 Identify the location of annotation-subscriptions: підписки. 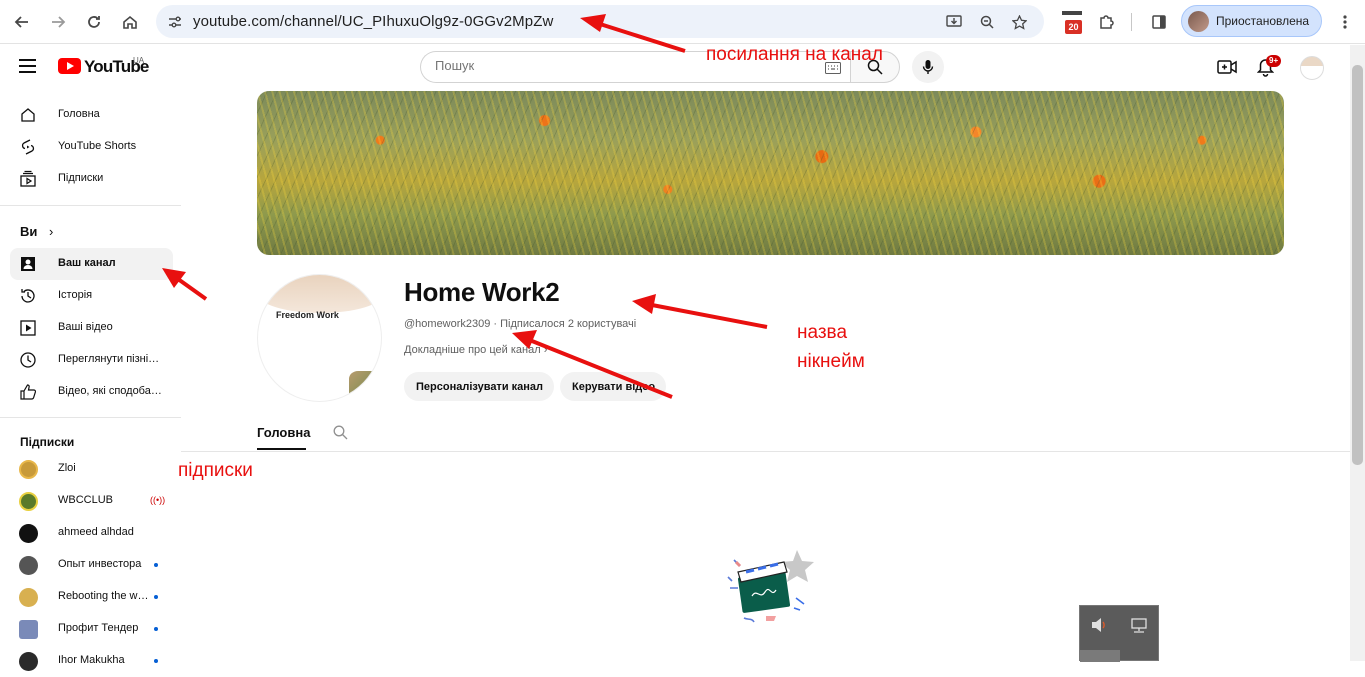
(215, 470).